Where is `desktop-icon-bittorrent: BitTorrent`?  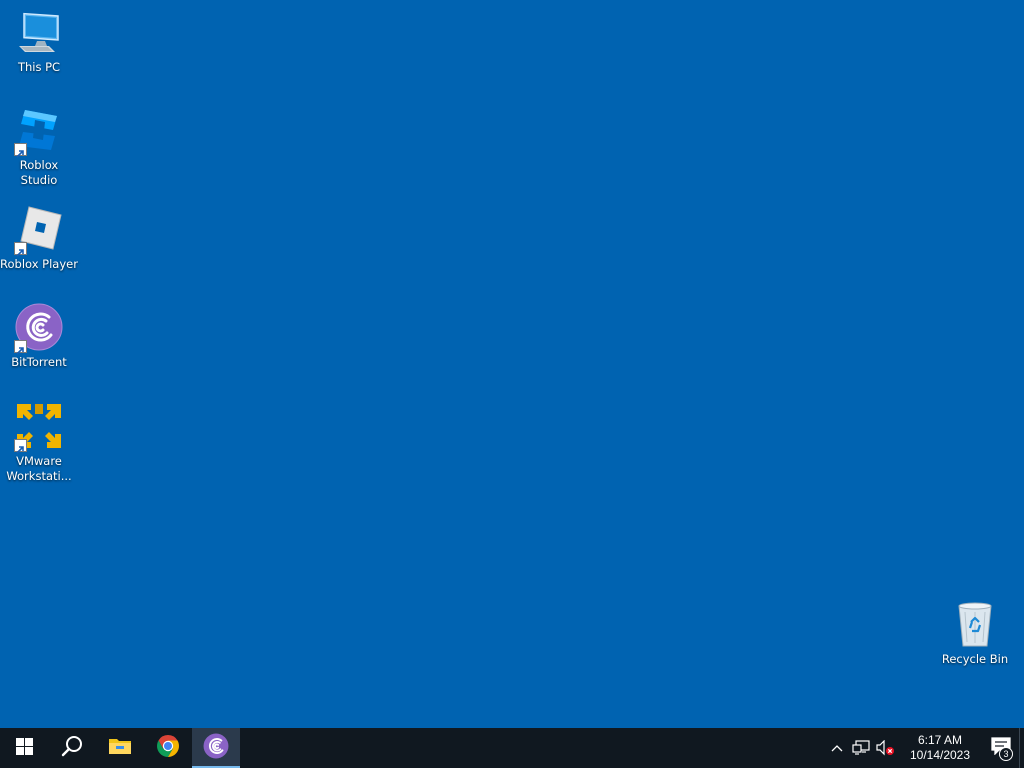
desktop-icon-bittorrent: BitTorrent is located at coordinates (39, 336).